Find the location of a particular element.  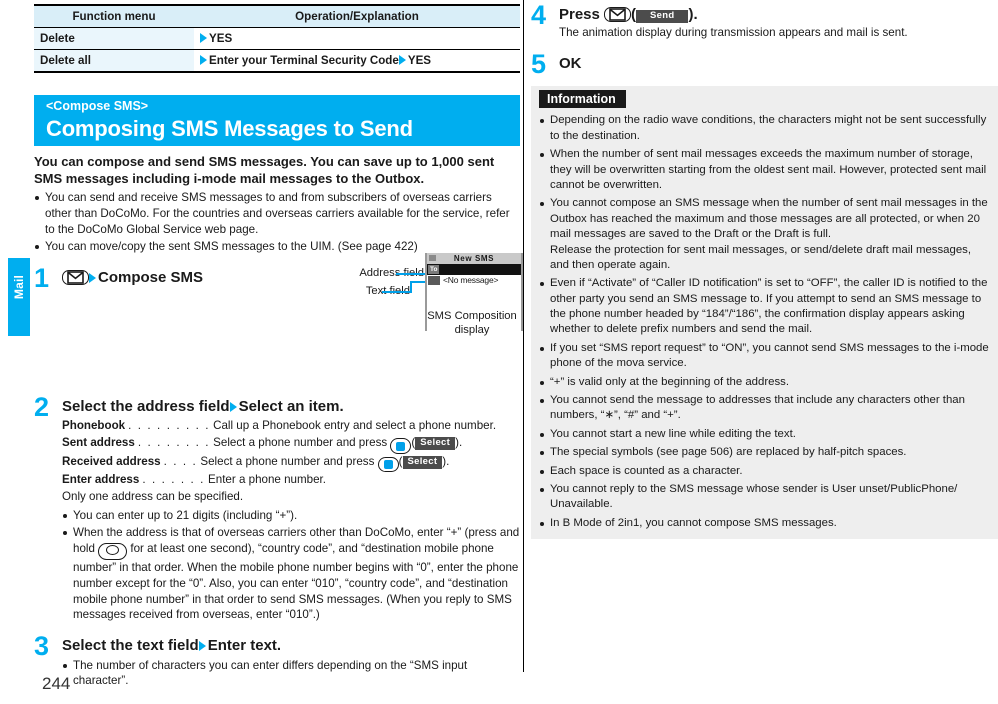

phone-address-row: To is located at coordinates (474, 269).